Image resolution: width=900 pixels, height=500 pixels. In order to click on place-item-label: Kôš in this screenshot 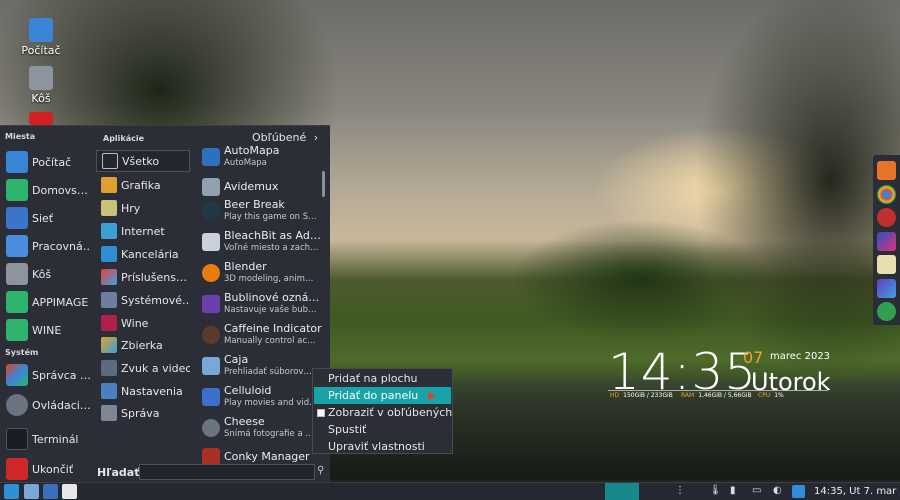, I will do `click(42, 274)`.